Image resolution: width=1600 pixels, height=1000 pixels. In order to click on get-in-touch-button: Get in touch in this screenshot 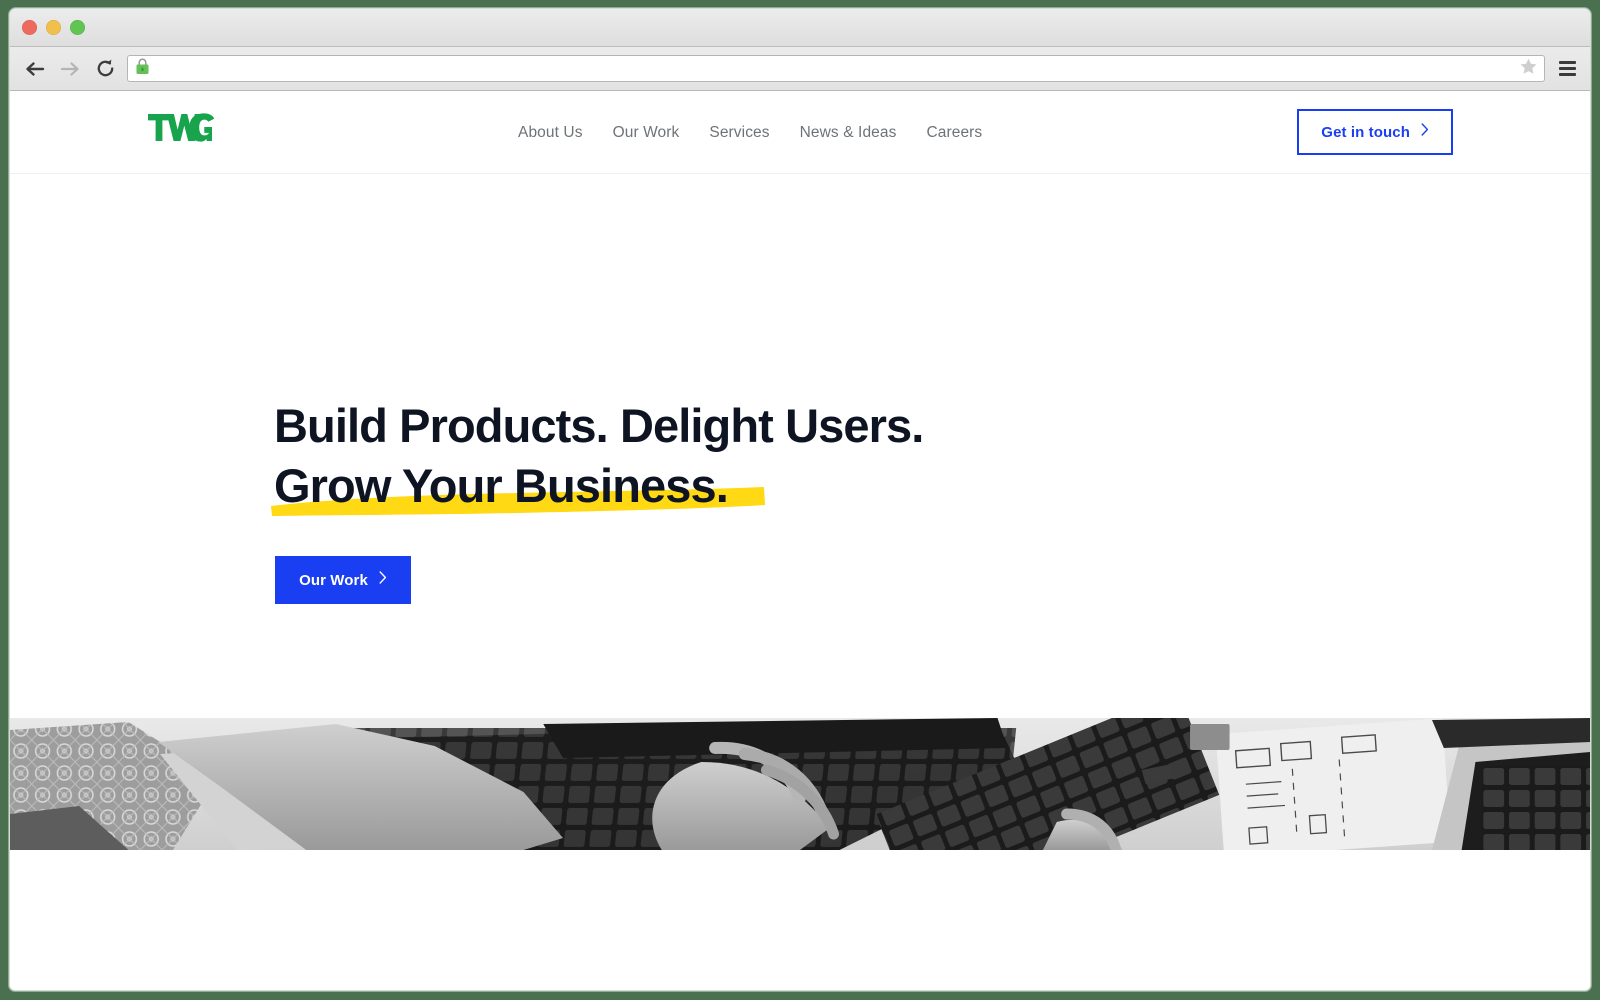, I will do `click(1375, 132)`.